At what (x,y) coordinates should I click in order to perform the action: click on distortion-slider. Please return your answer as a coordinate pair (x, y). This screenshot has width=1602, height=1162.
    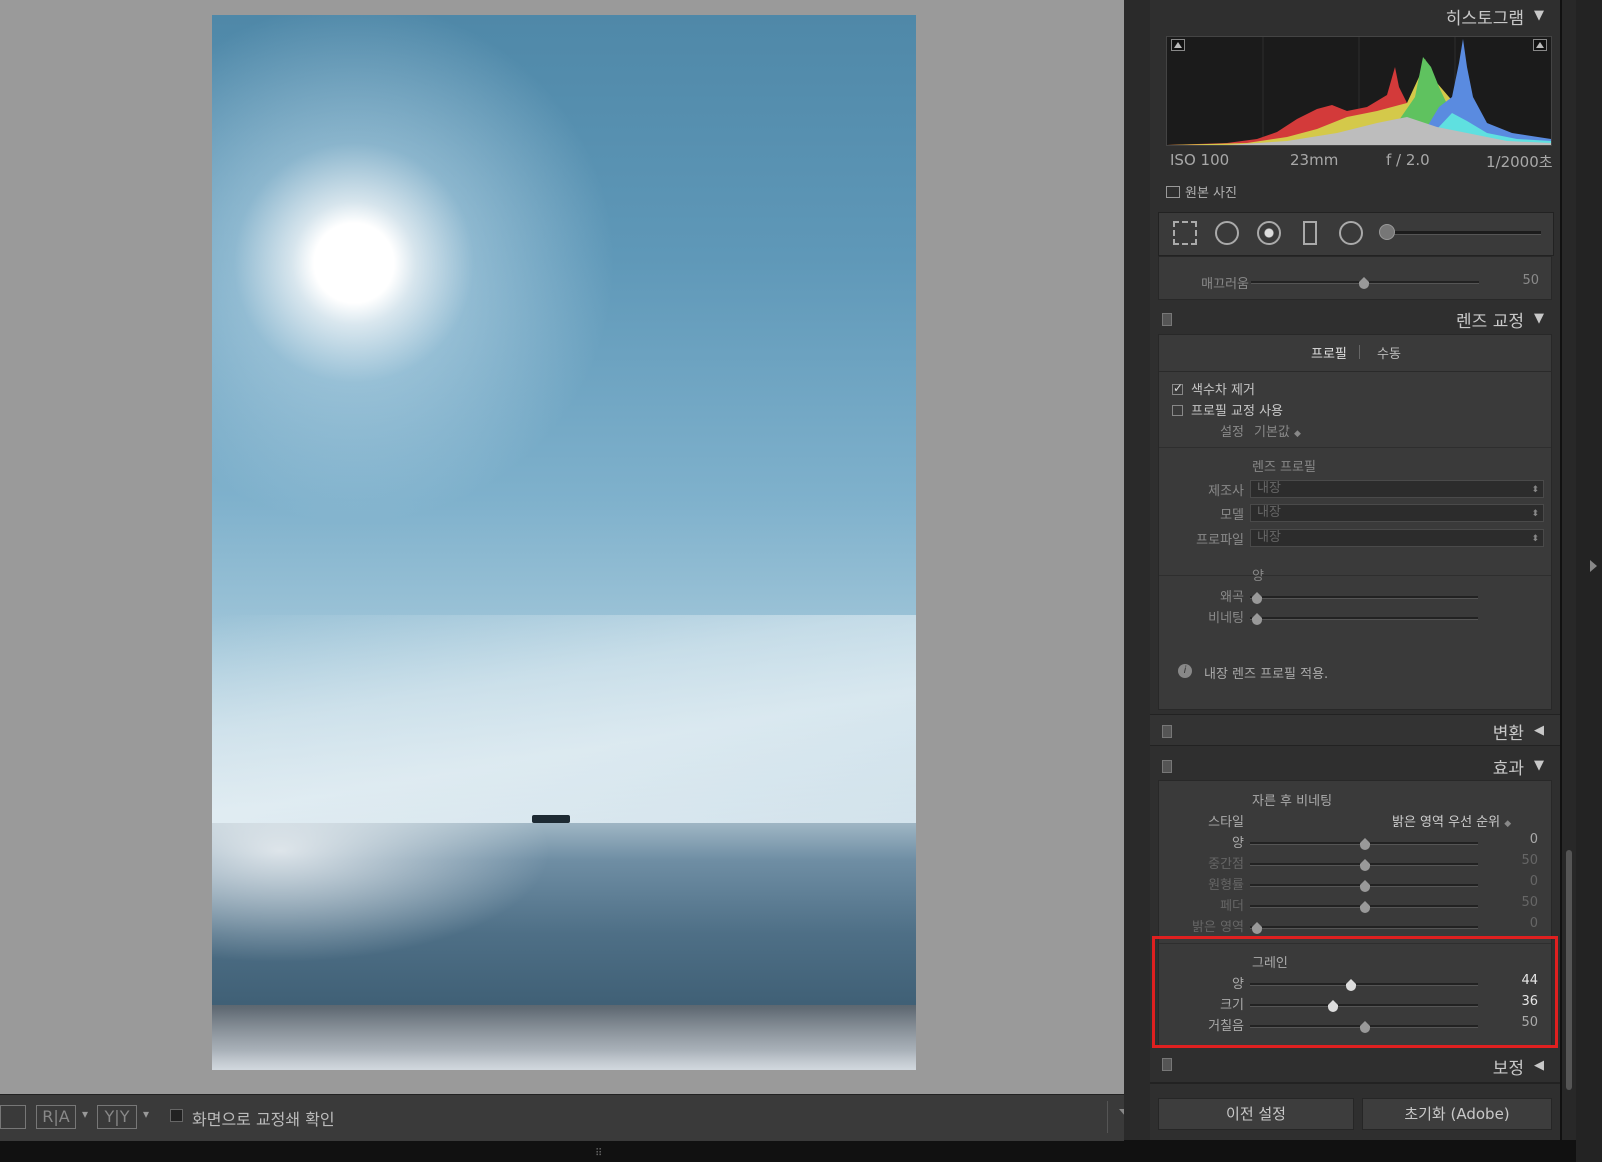
    Looking at the image, I should click on (1364, 597).